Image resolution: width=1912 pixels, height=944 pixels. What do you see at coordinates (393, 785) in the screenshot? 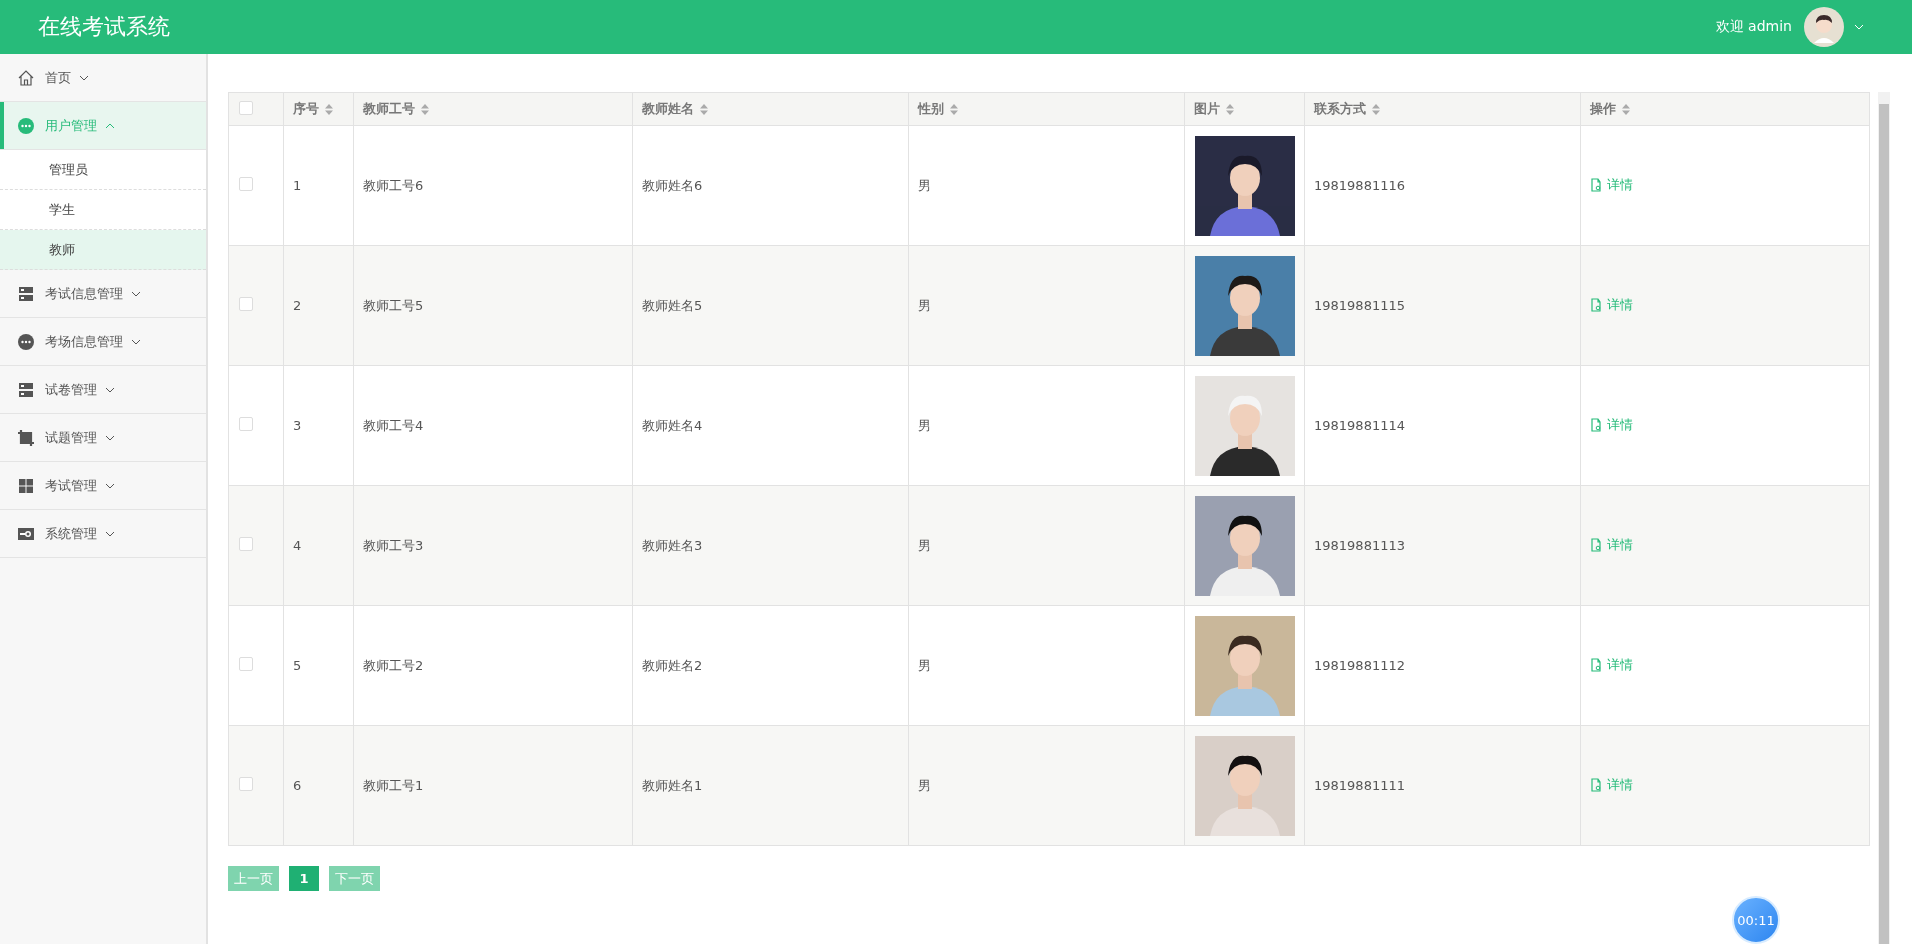
I see `table-cell: 教师工号1` at bounding box center [393, 785].